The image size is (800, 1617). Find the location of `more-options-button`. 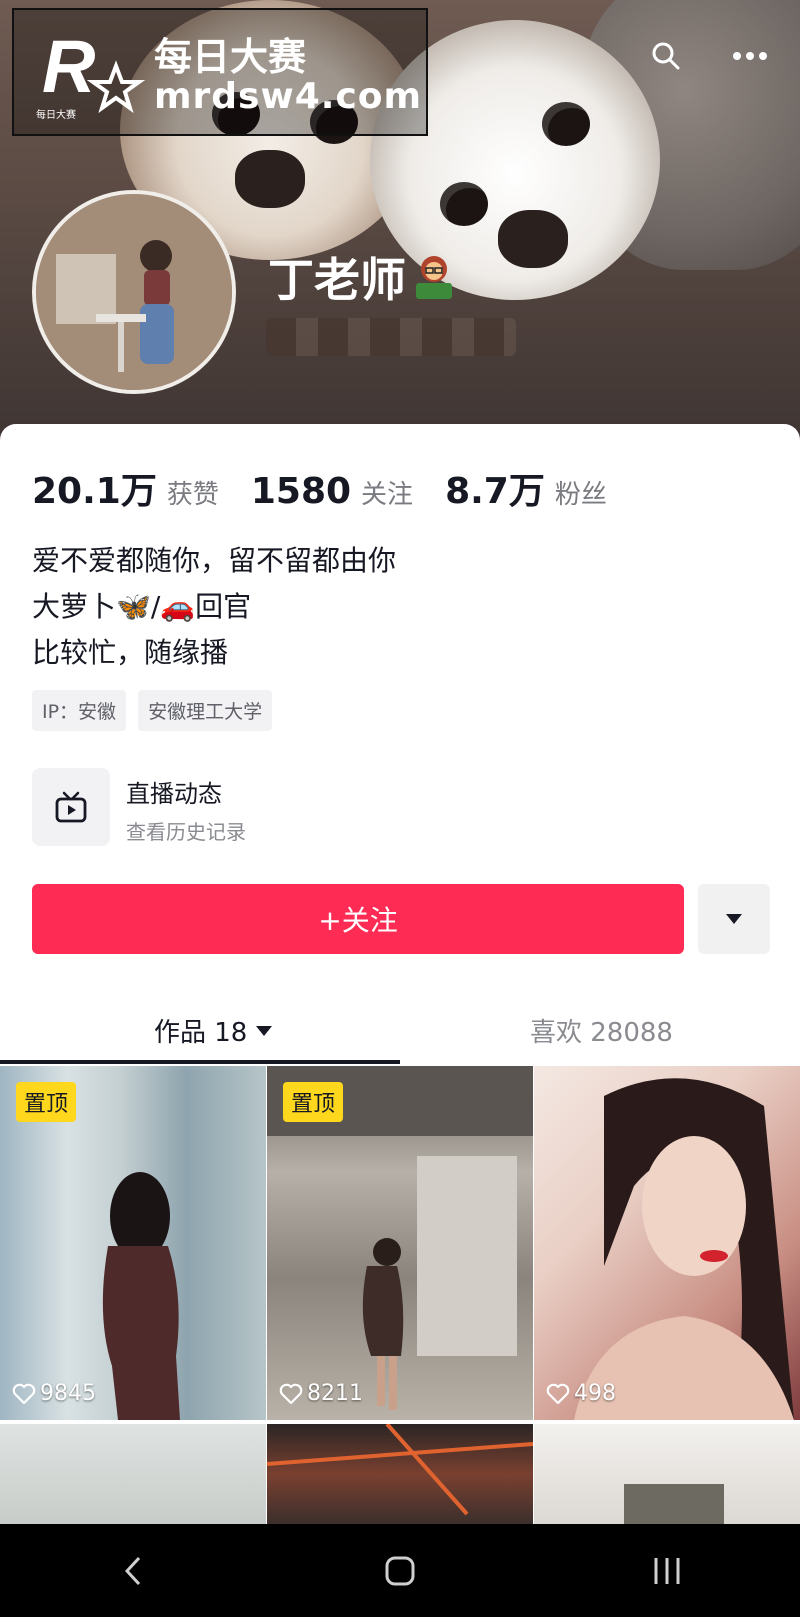

more-options-button is located at coordinates (750, 56).